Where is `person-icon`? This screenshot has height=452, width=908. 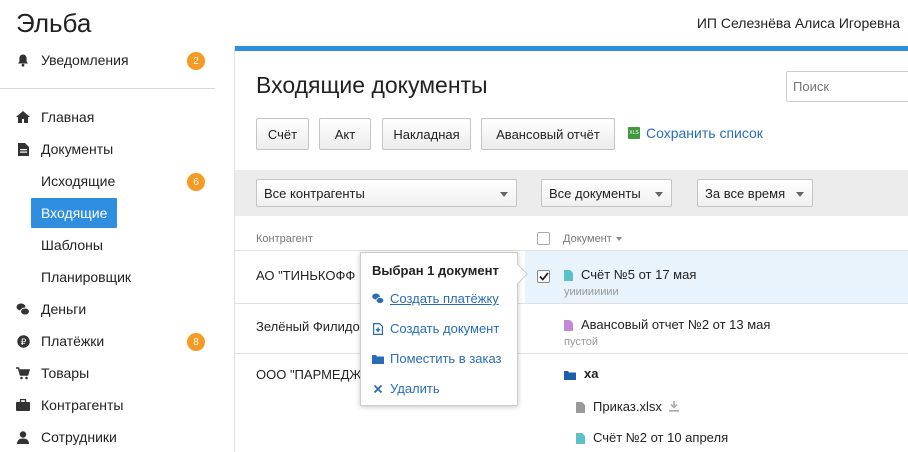 person-icon is located at coordinates (23, 437).